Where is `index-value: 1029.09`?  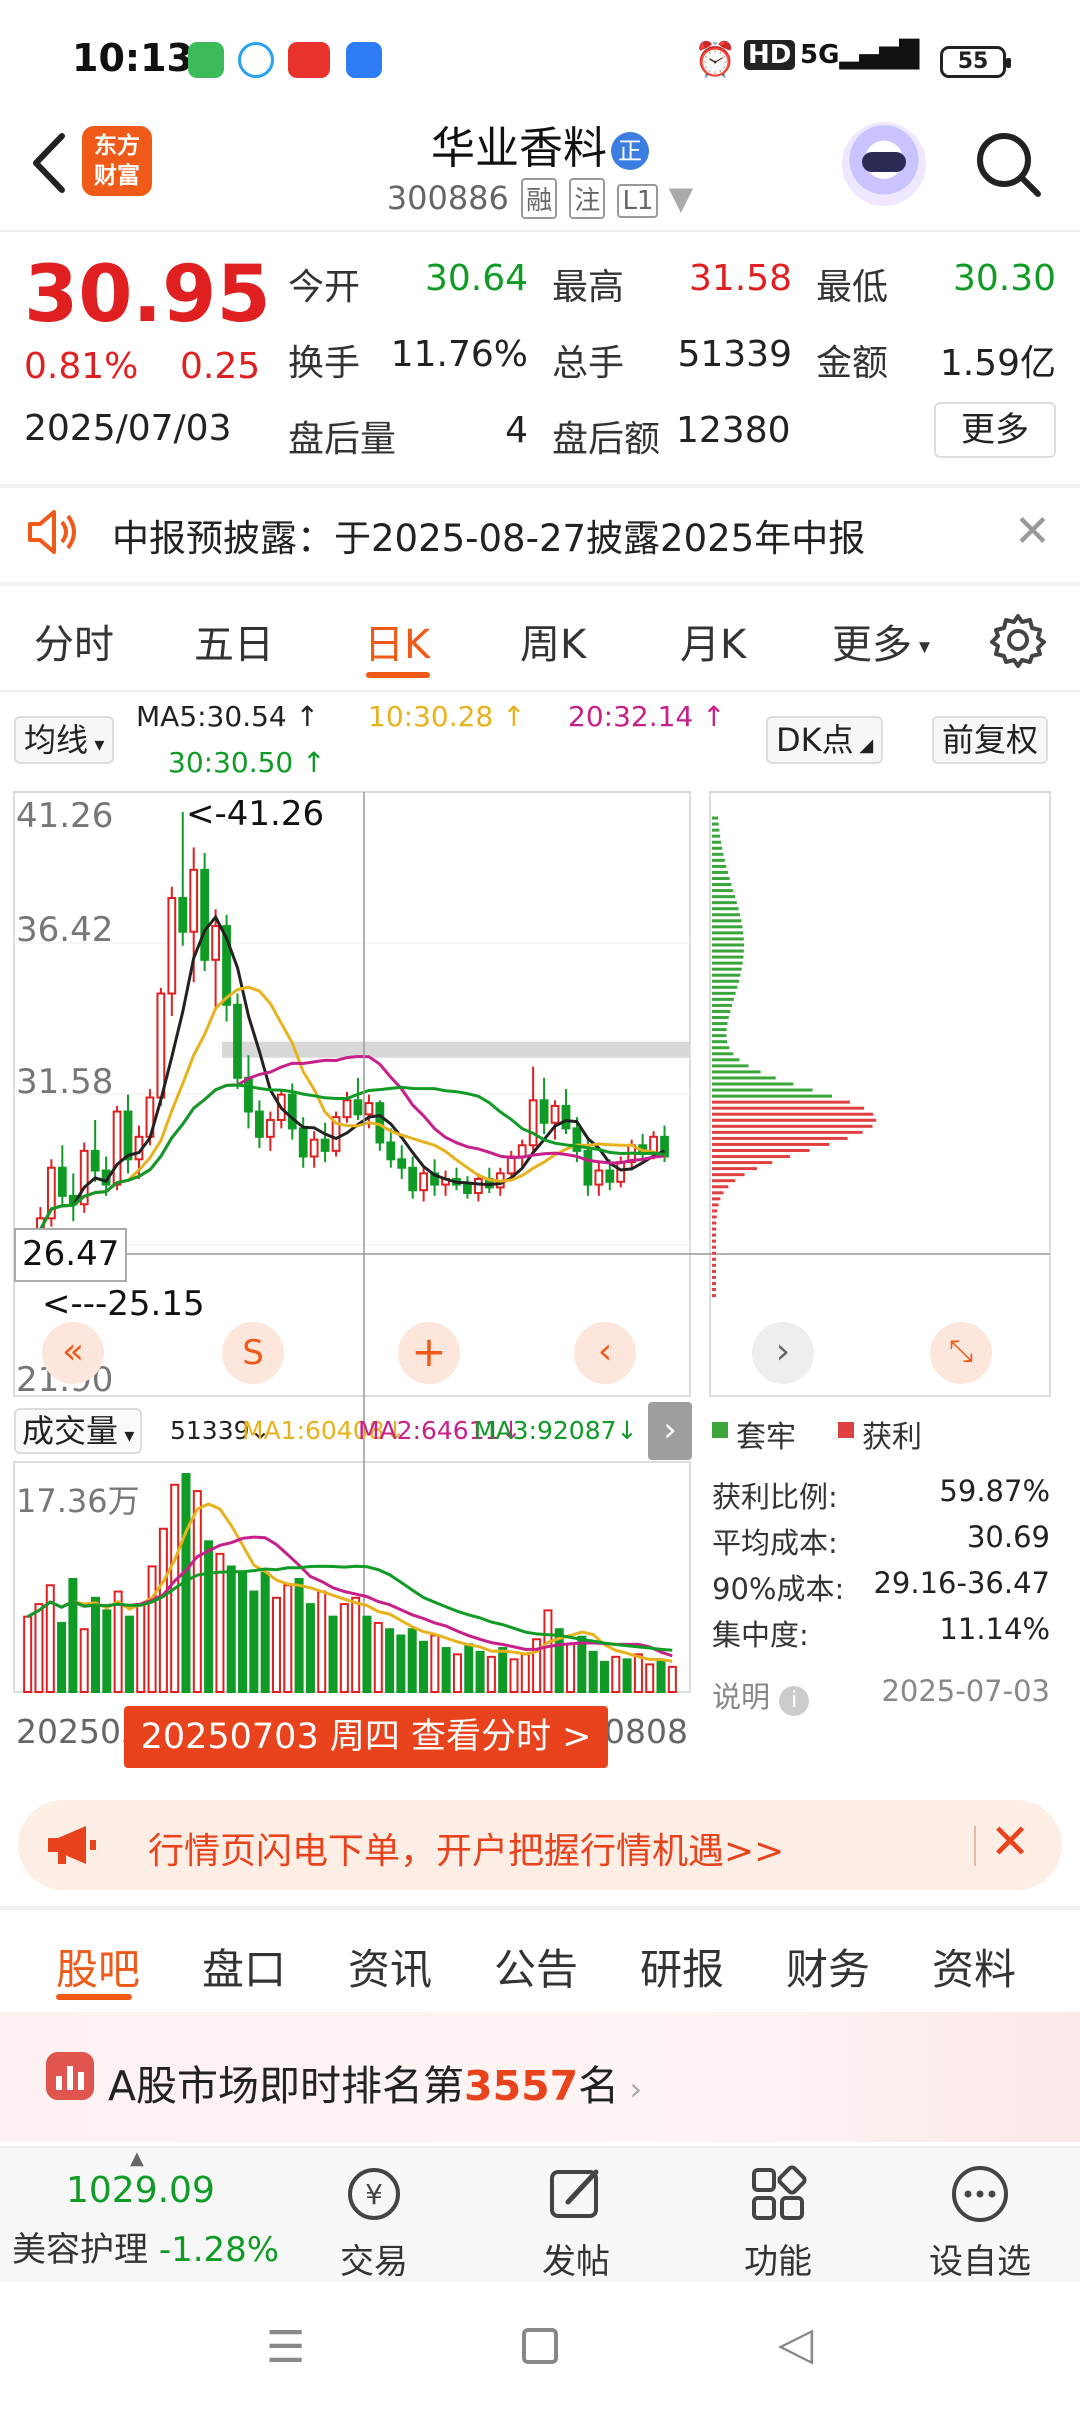 index-value: 1029.09 is located at coordinates (140, 2190).